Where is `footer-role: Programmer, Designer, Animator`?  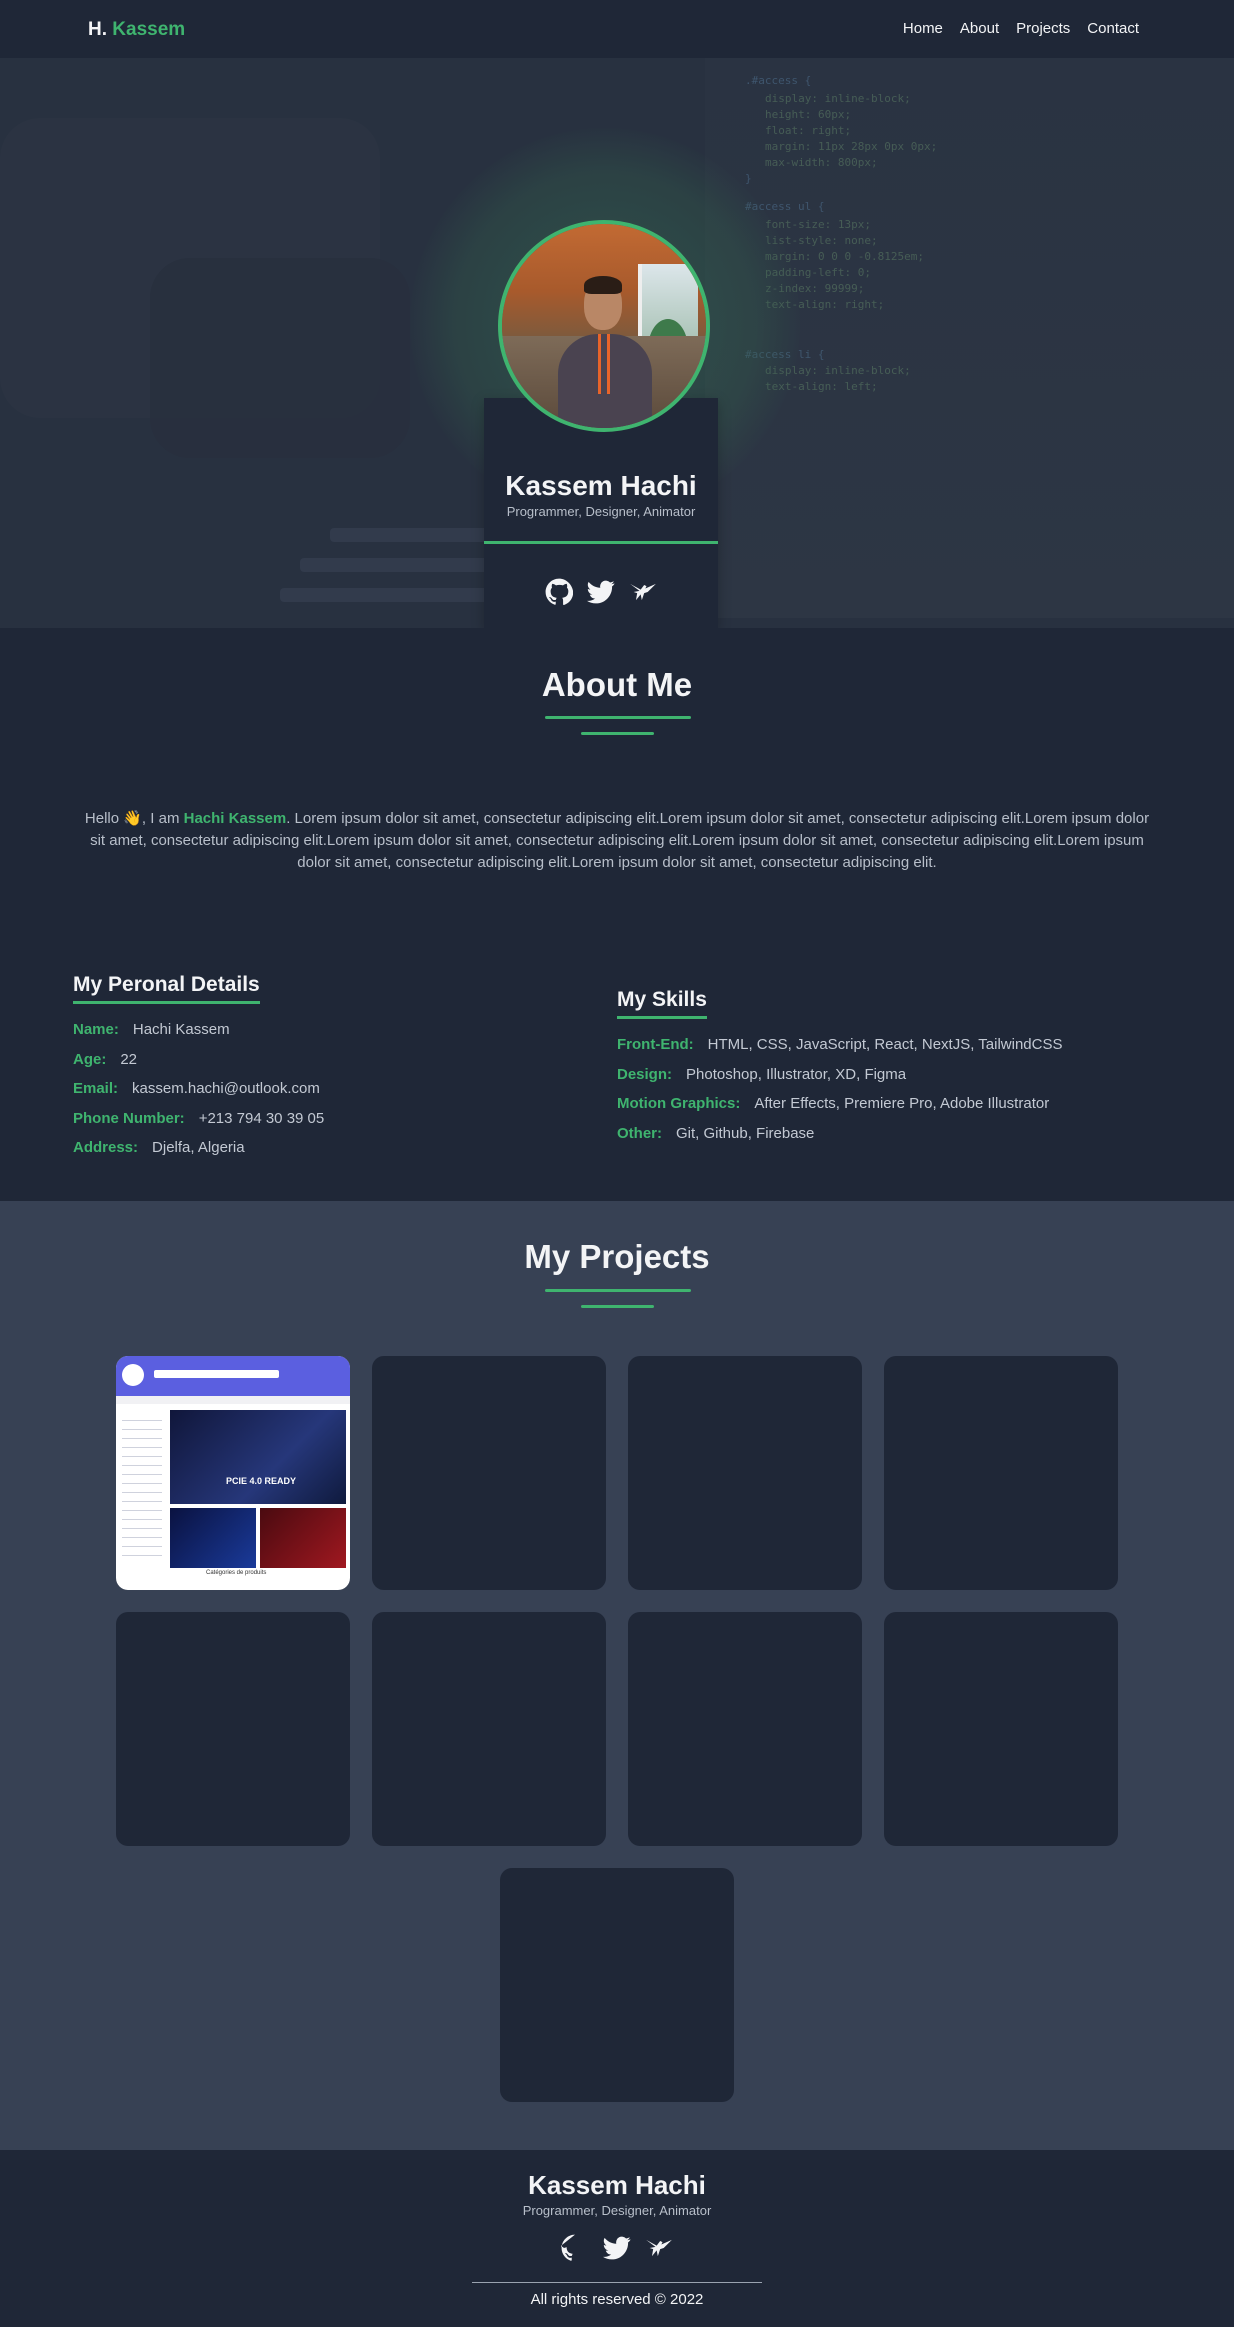
footer-role: Programmer, Designer, Animator is located at coordinates (617, 2210).